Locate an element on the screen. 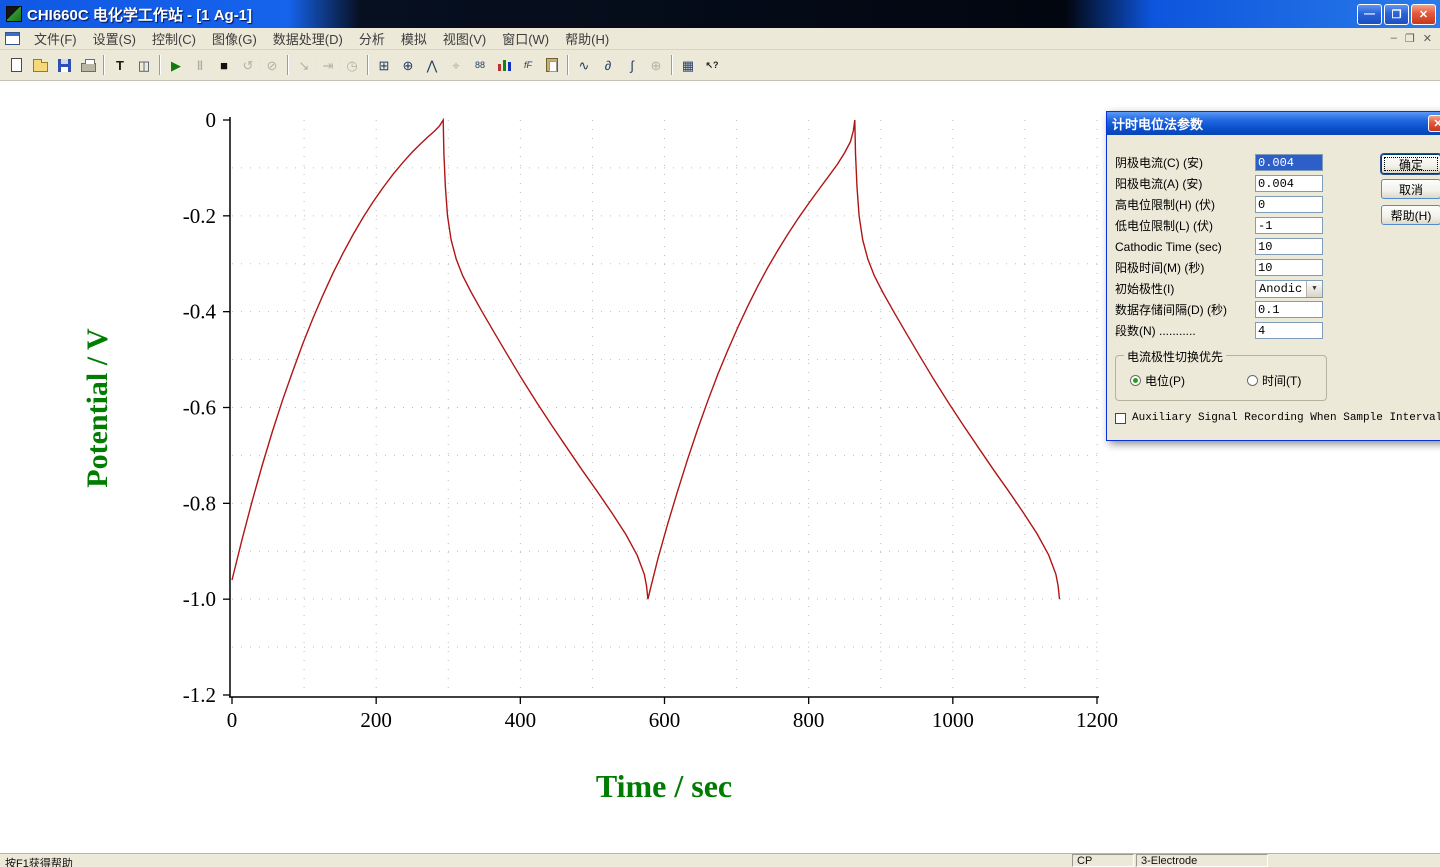 The height and width of the screenshot is (867, 1440). data-bars-icon is located at coordinates (504, 65).